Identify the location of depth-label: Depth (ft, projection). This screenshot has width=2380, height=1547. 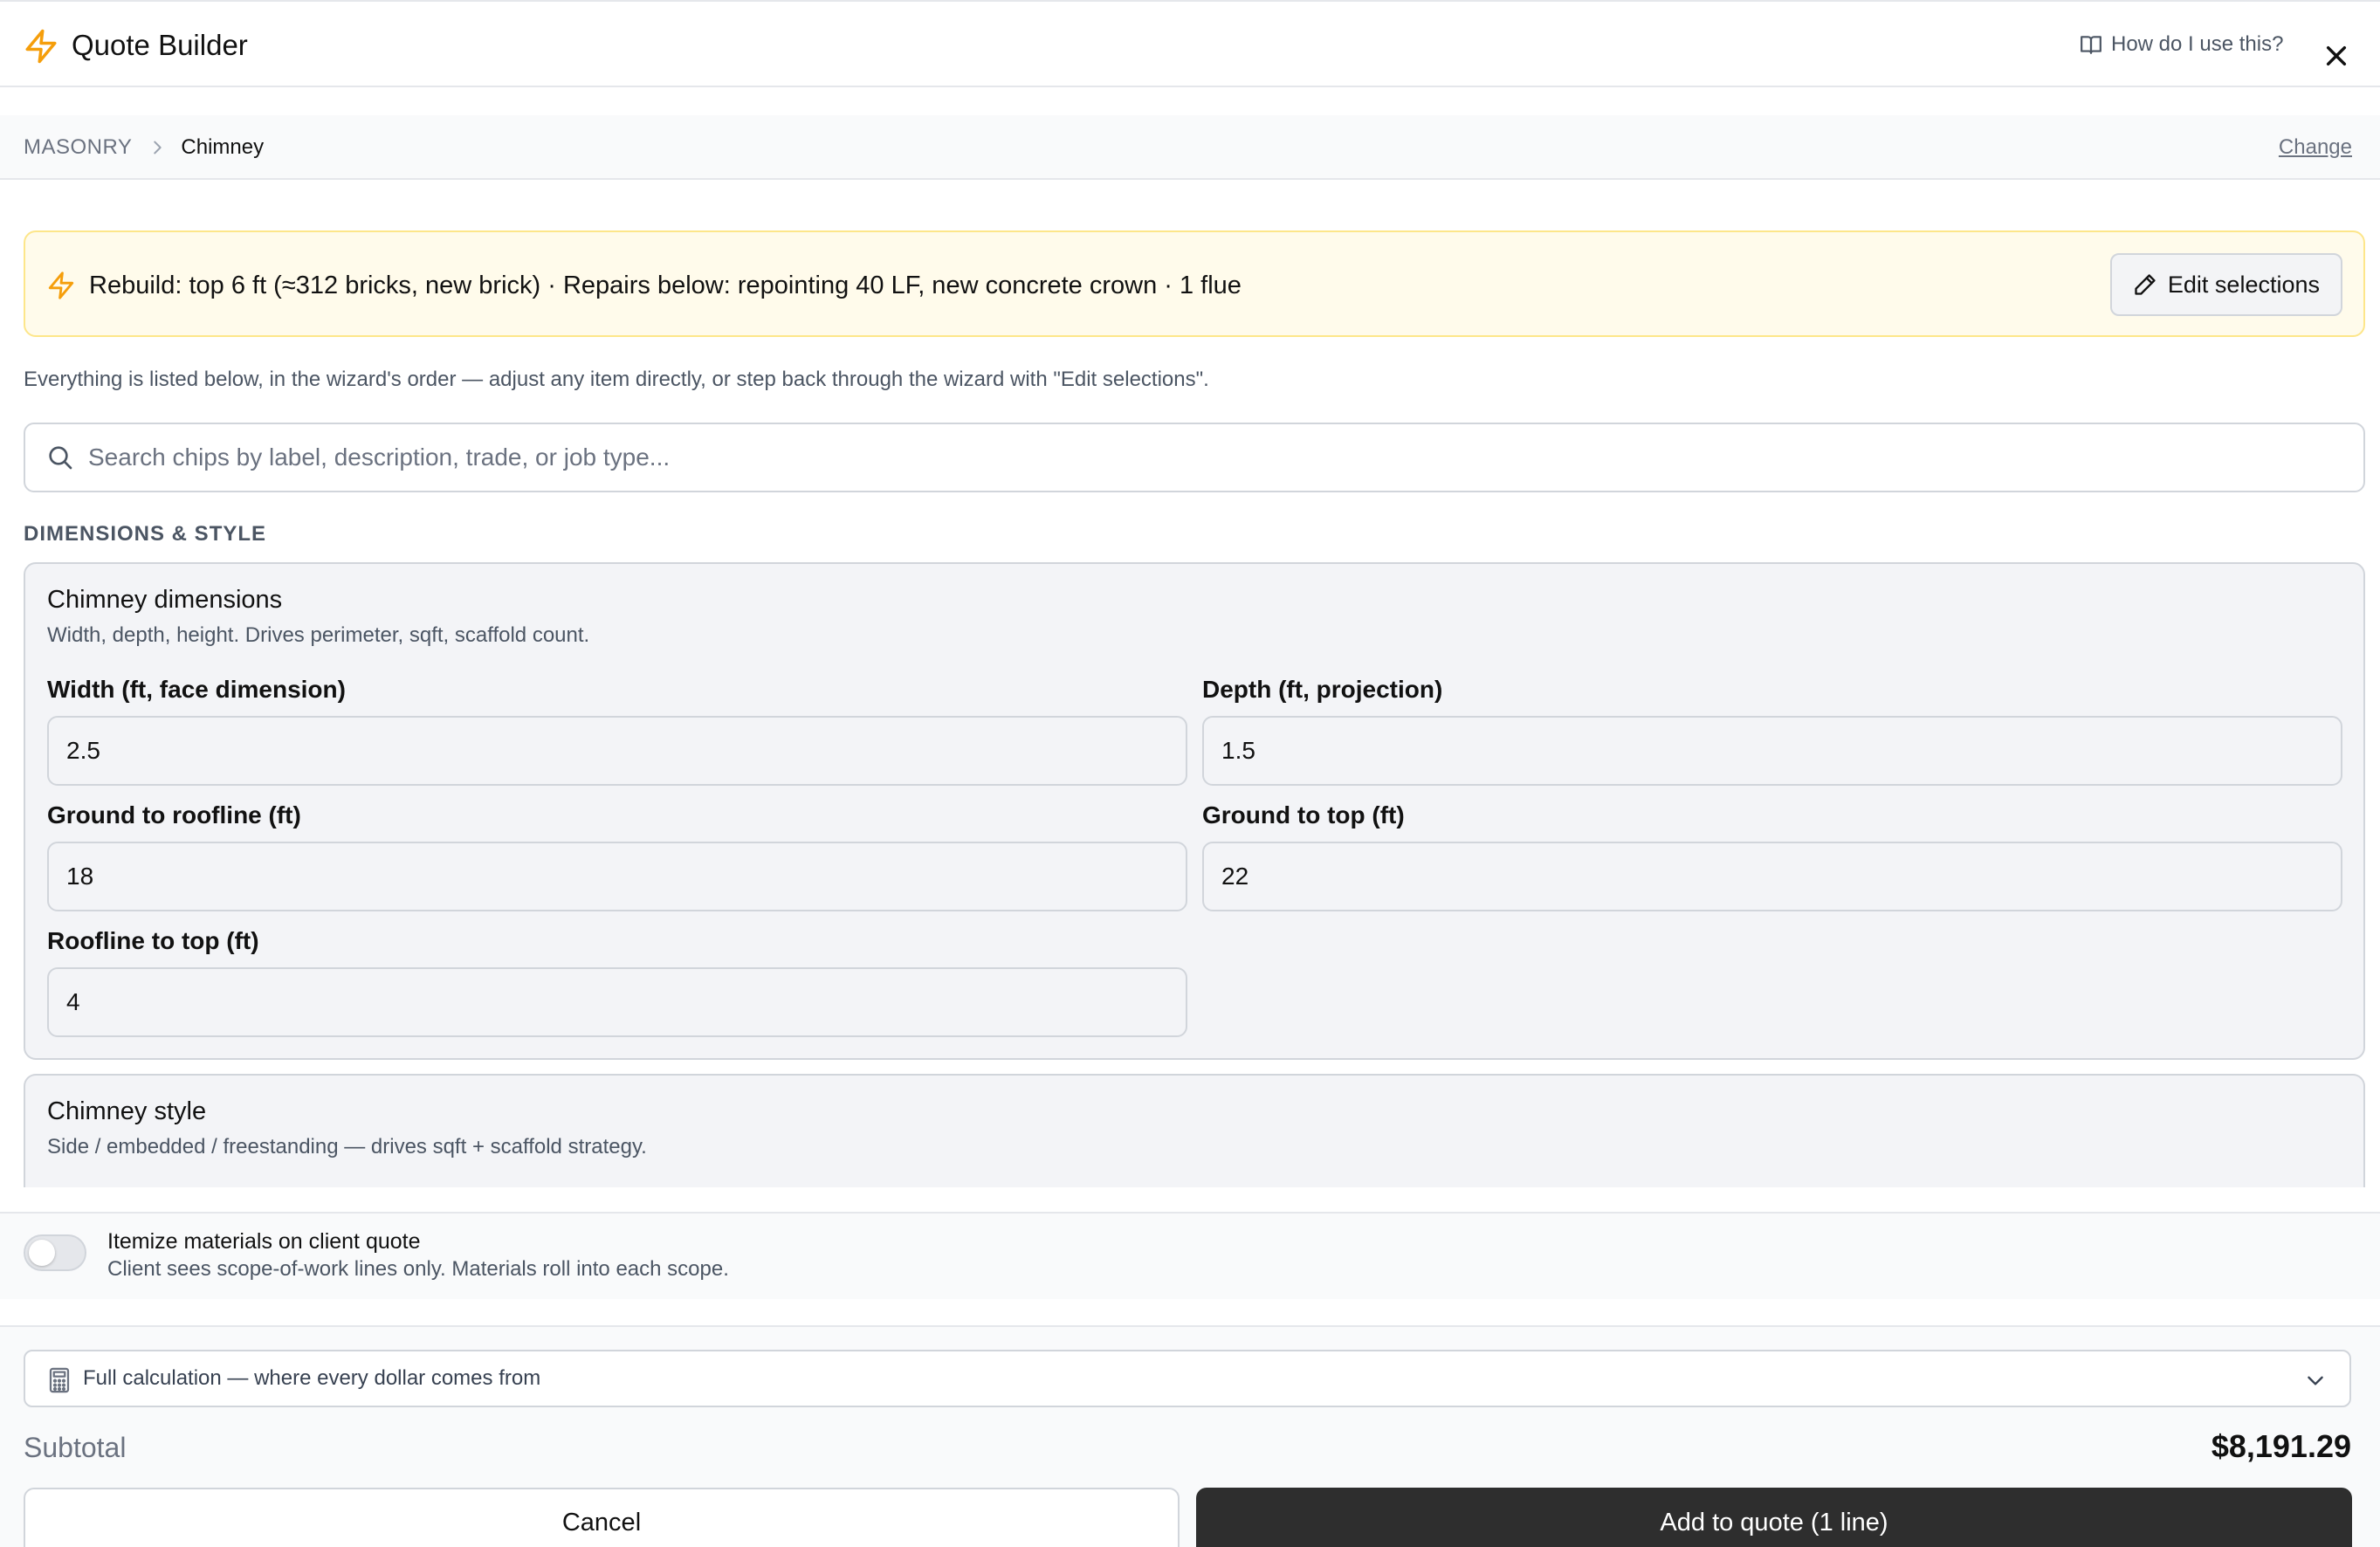
(1322, 689).